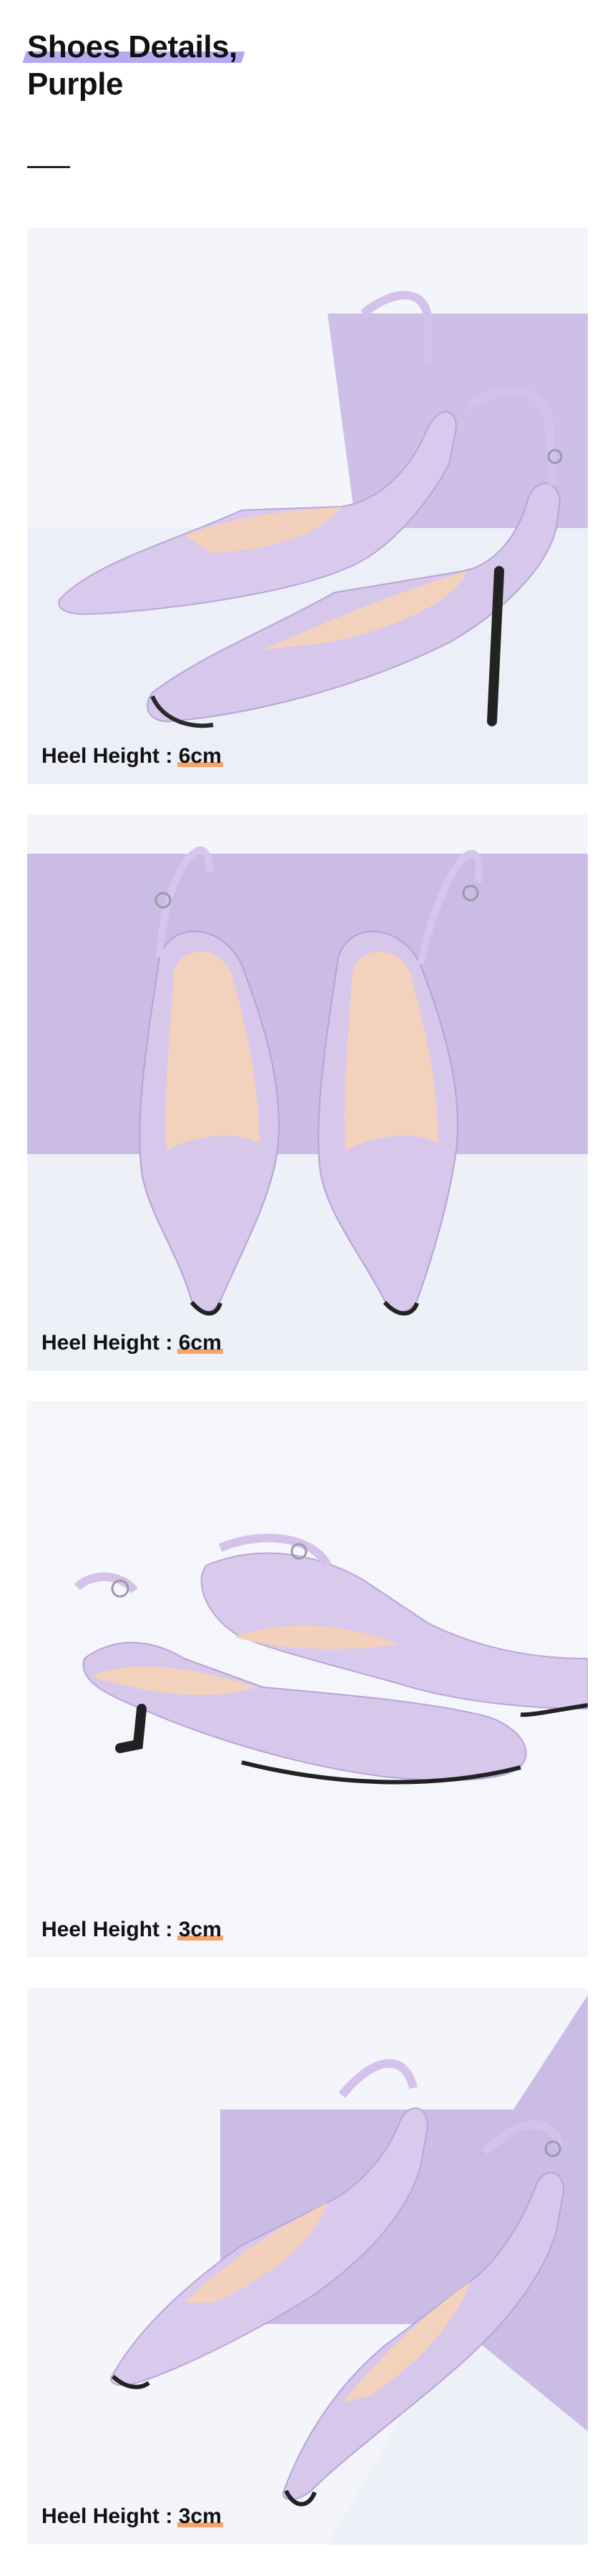 The width and height of the screenshot is (615, 2576). What do you see at coordinates (49, 167) in the screenshot?
I see `title-divider` at bounding box center [49, 167].